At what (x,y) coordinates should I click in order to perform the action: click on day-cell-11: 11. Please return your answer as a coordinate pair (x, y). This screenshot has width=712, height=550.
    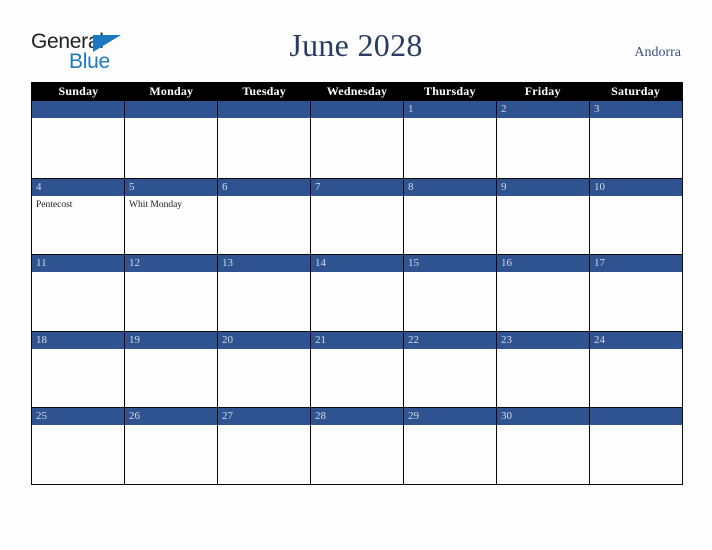
    Looking at the image, I should click on (78, 293).